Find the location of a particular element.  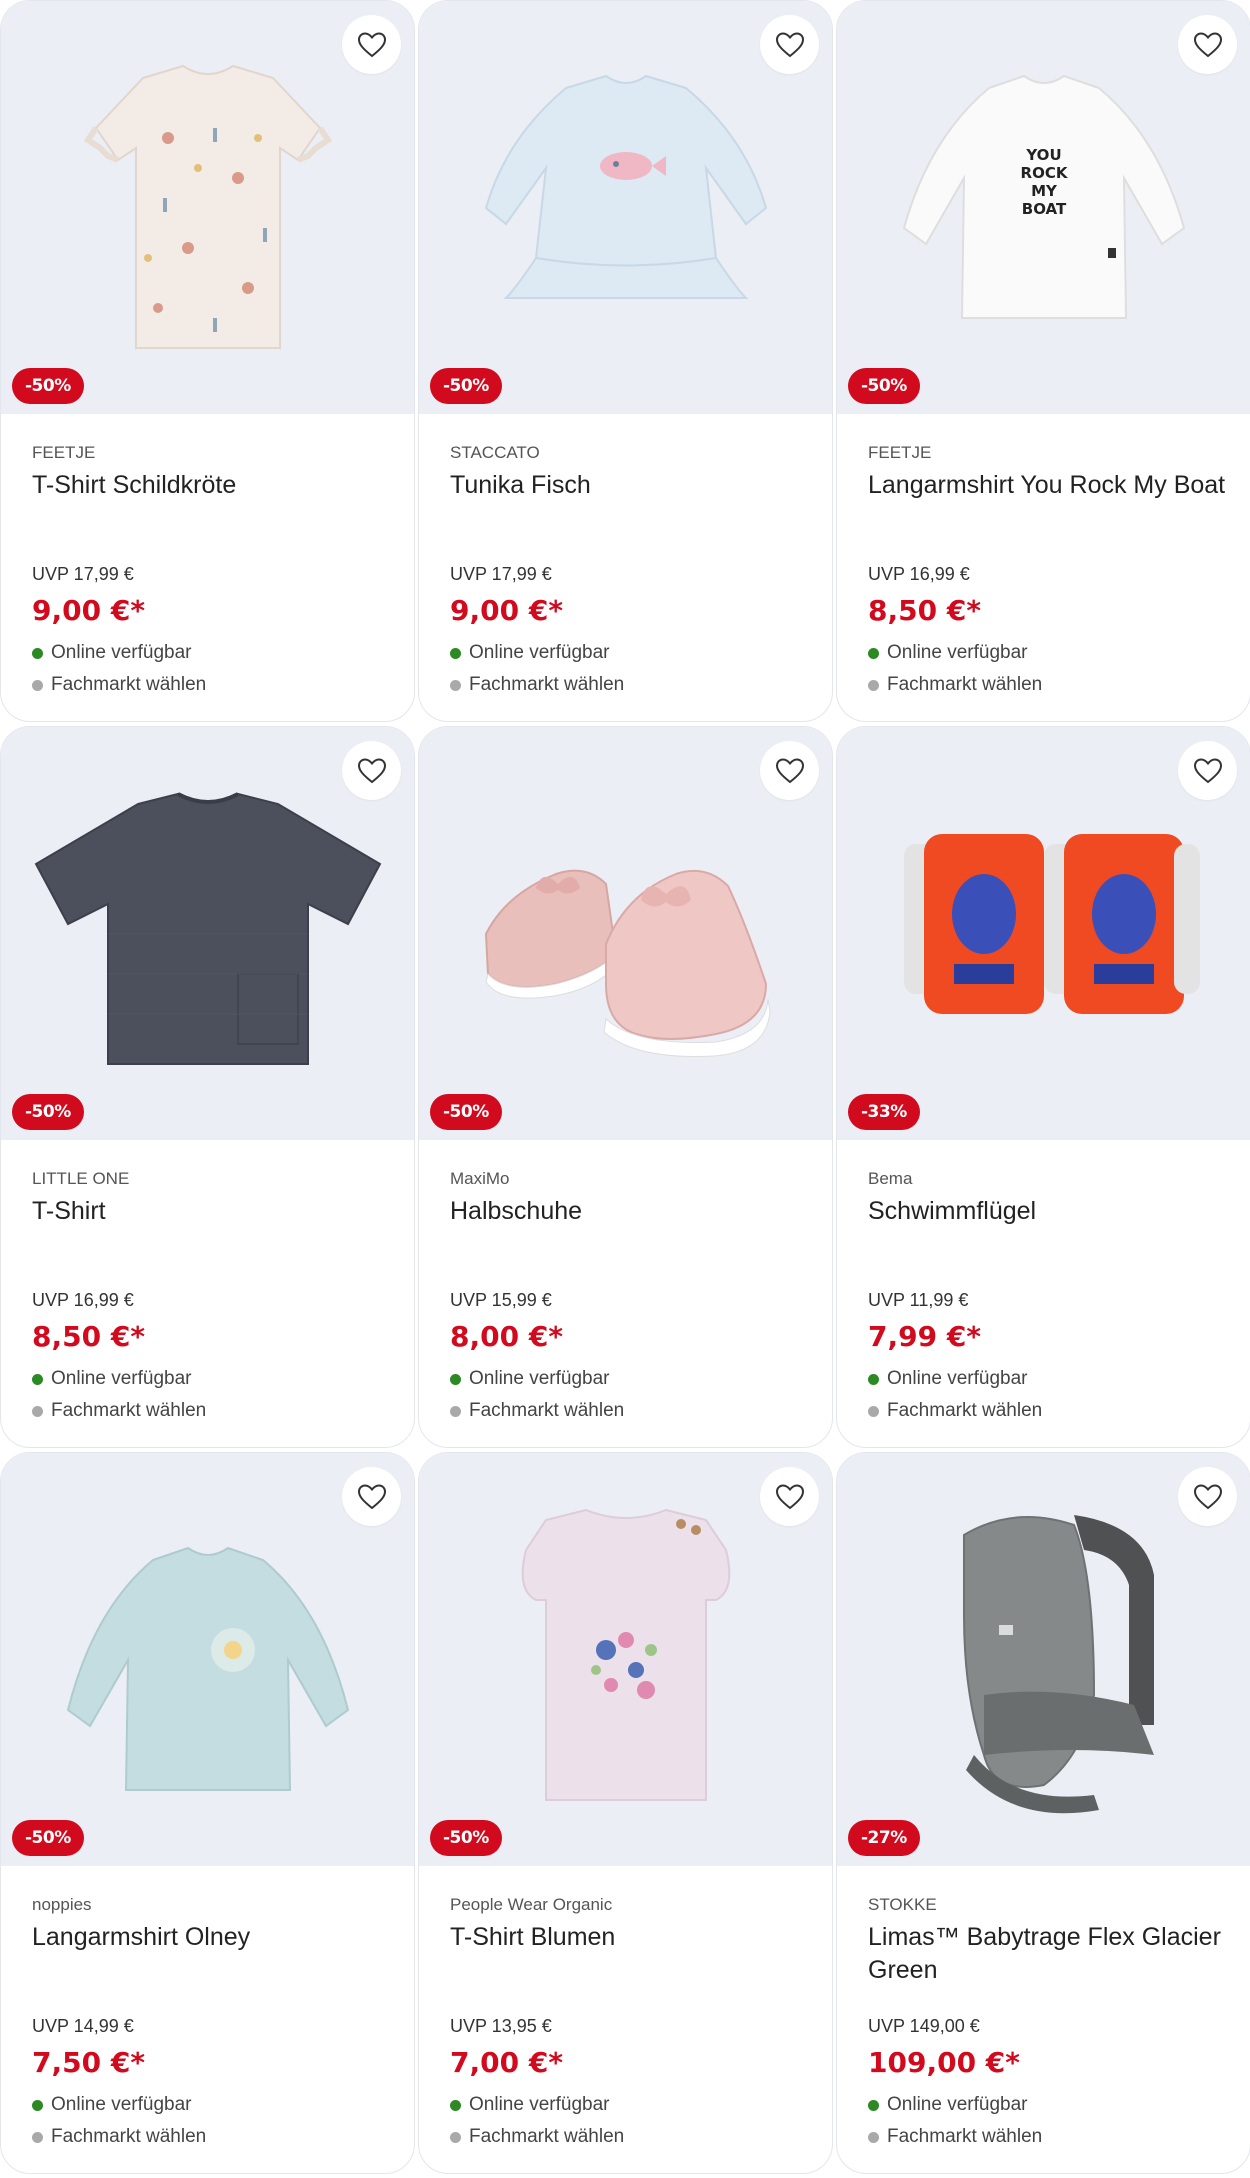

product-price: 8,50 €* is located at coordinates (924, 610).